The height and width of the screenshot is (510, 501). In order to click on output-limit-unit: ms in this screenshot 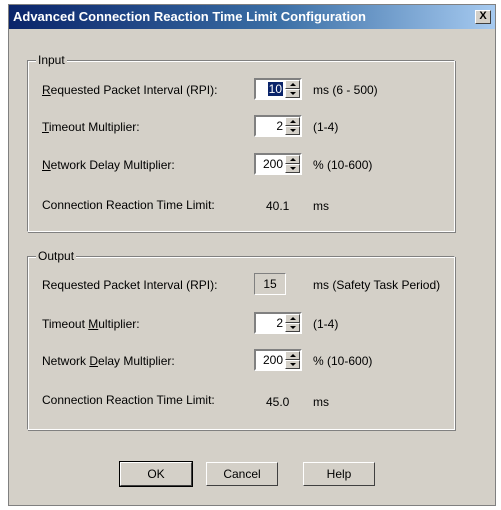, I will do `click(321, 402)`.